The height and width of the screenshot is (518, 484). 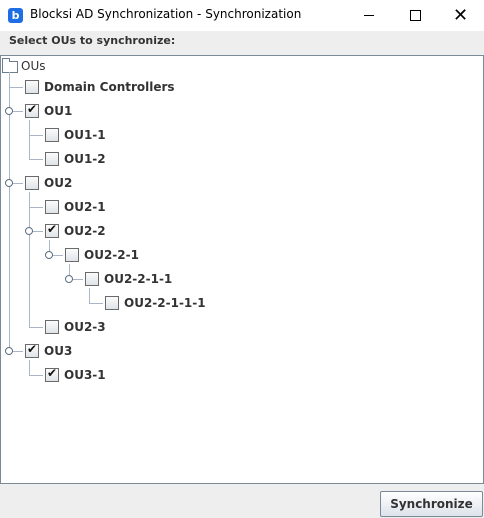 I want to click on synchronize-button: Synchronize, so click(x=431, y=504).